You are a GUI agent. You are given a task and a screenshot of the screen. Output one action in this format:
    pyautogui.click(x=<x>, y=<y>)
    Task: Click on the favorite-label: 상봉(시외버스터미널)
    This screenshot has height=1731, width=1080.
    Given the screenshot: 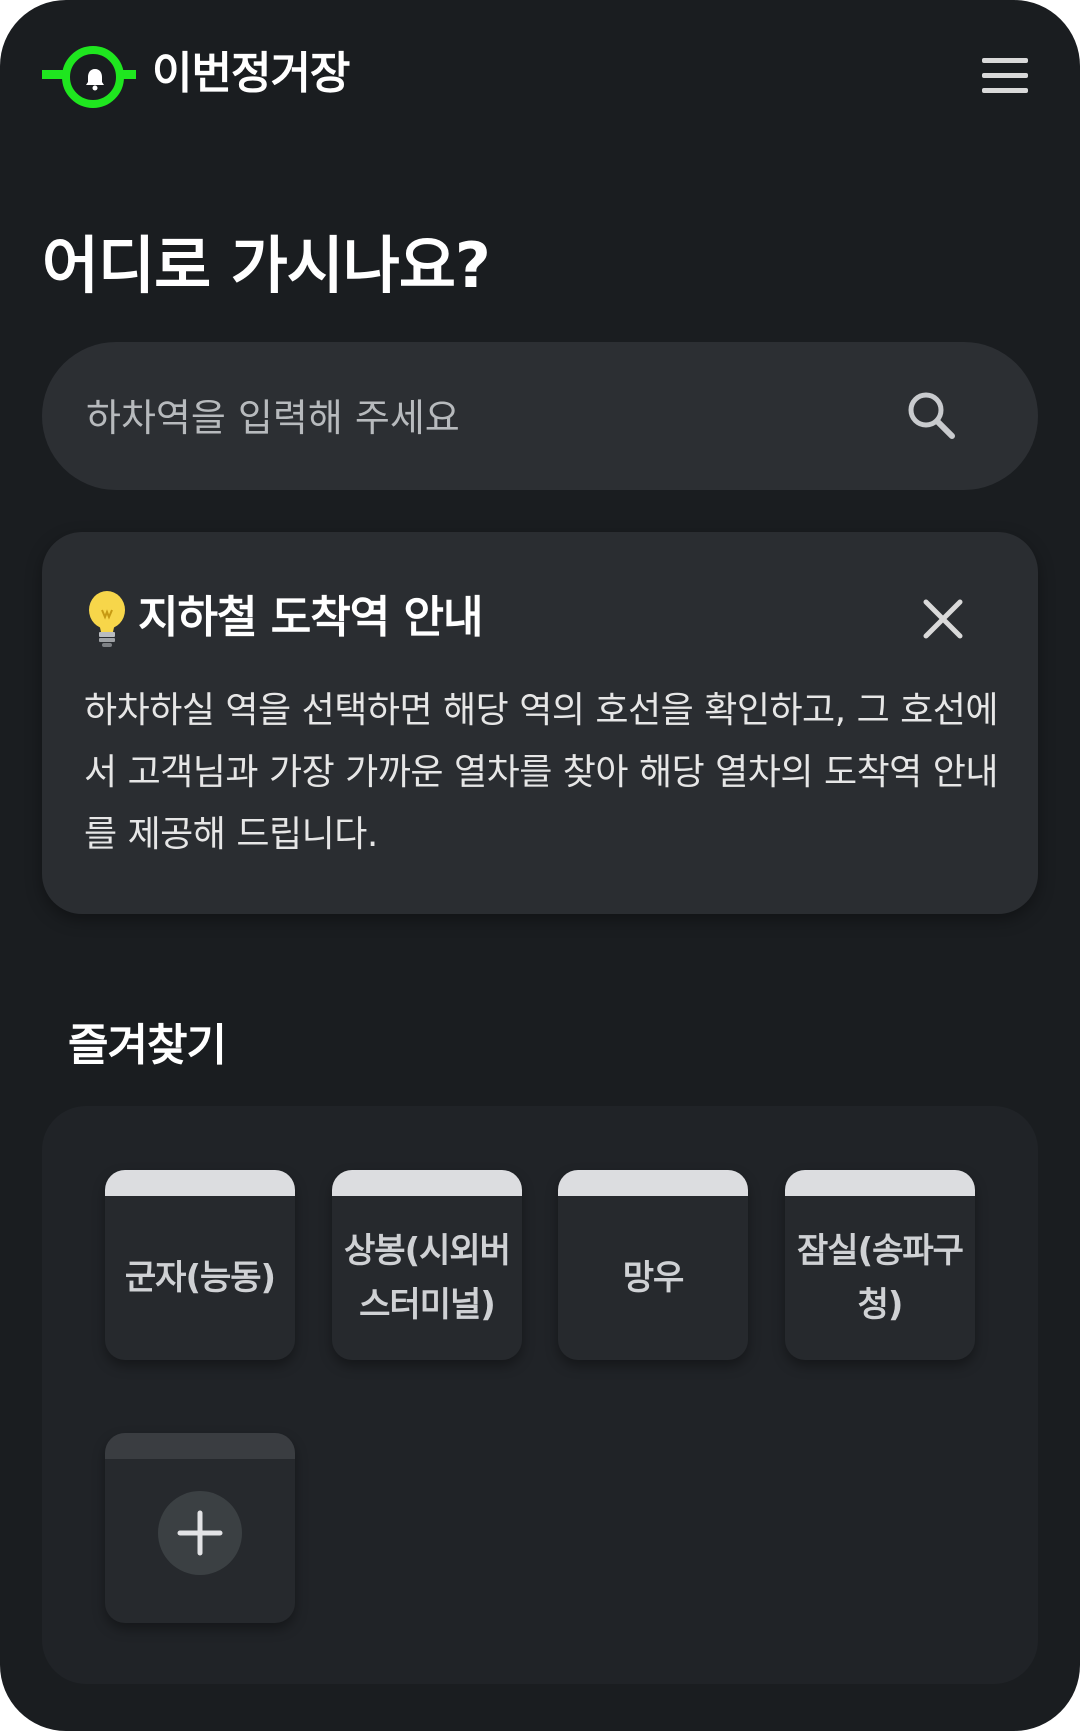 What is the action you would take?
    pyautogui.click(x=427, y=1278)
    